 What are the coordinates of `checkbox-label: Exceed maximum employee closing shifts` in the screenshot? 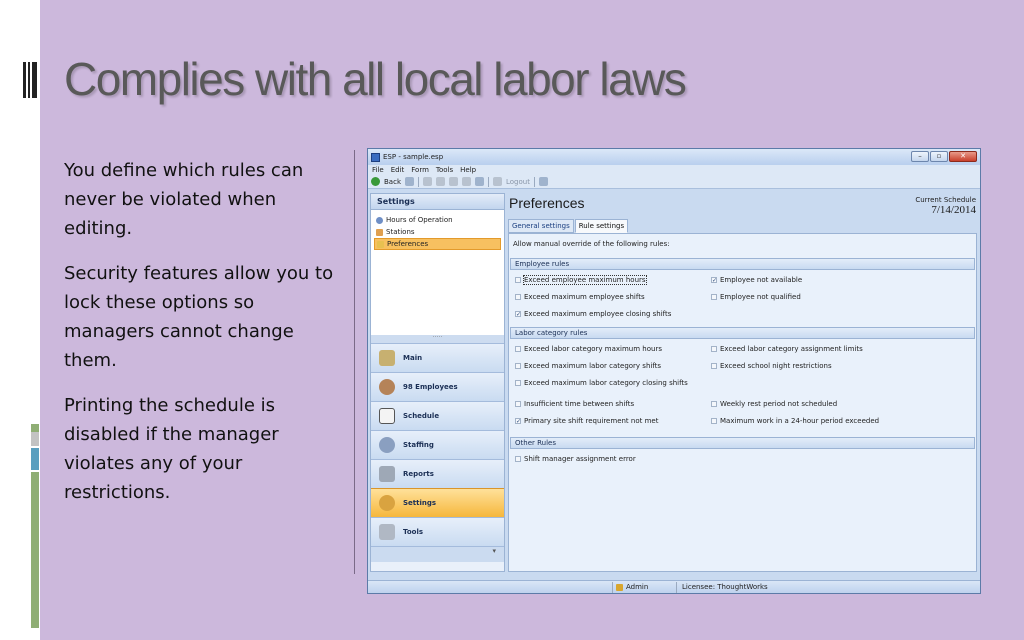 It's located at (598, 314).